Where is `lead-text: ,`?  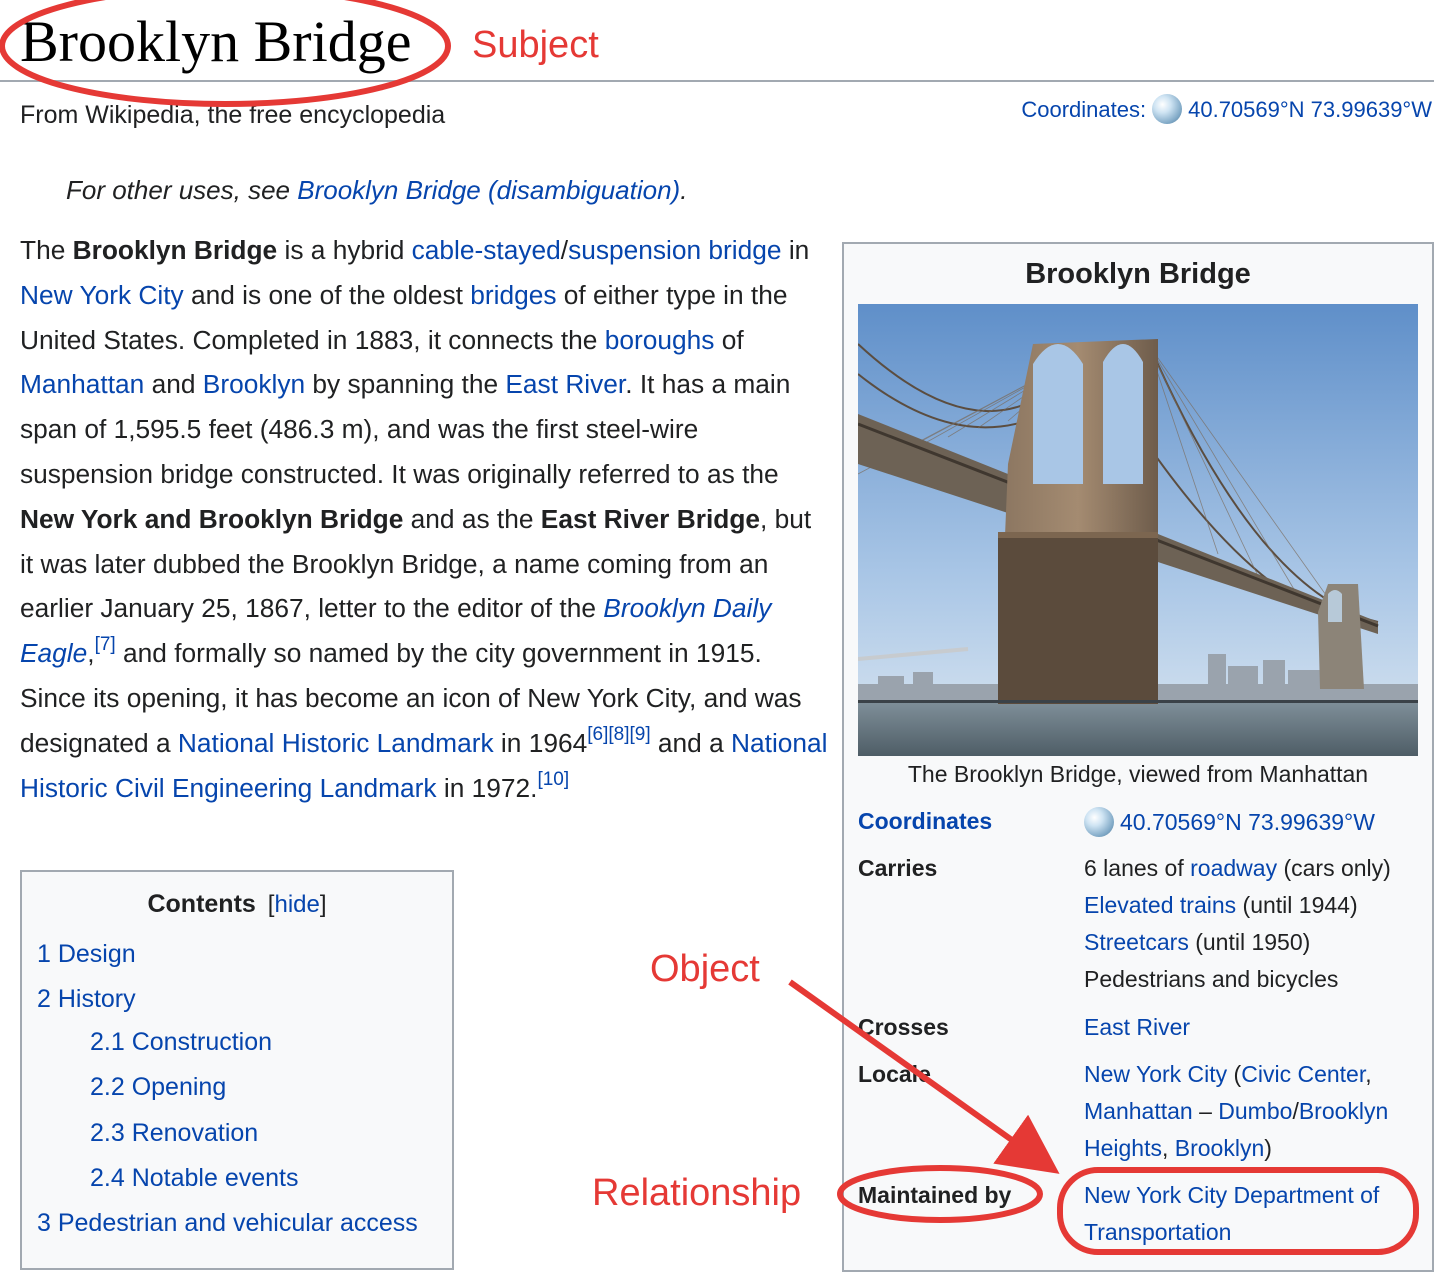
lead-text: , is located at coordinates (91, 653).